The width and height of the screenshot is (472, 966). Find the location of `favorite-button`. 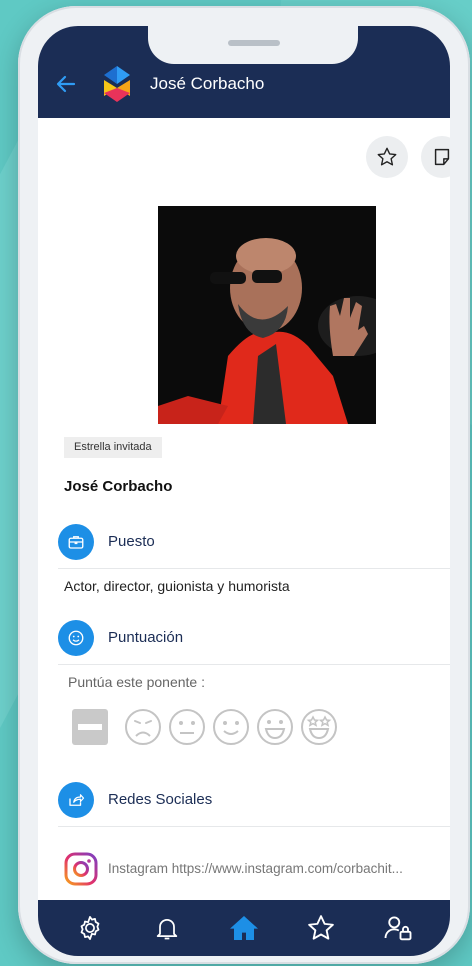

favorite-button is located at coordinates (387, 157).